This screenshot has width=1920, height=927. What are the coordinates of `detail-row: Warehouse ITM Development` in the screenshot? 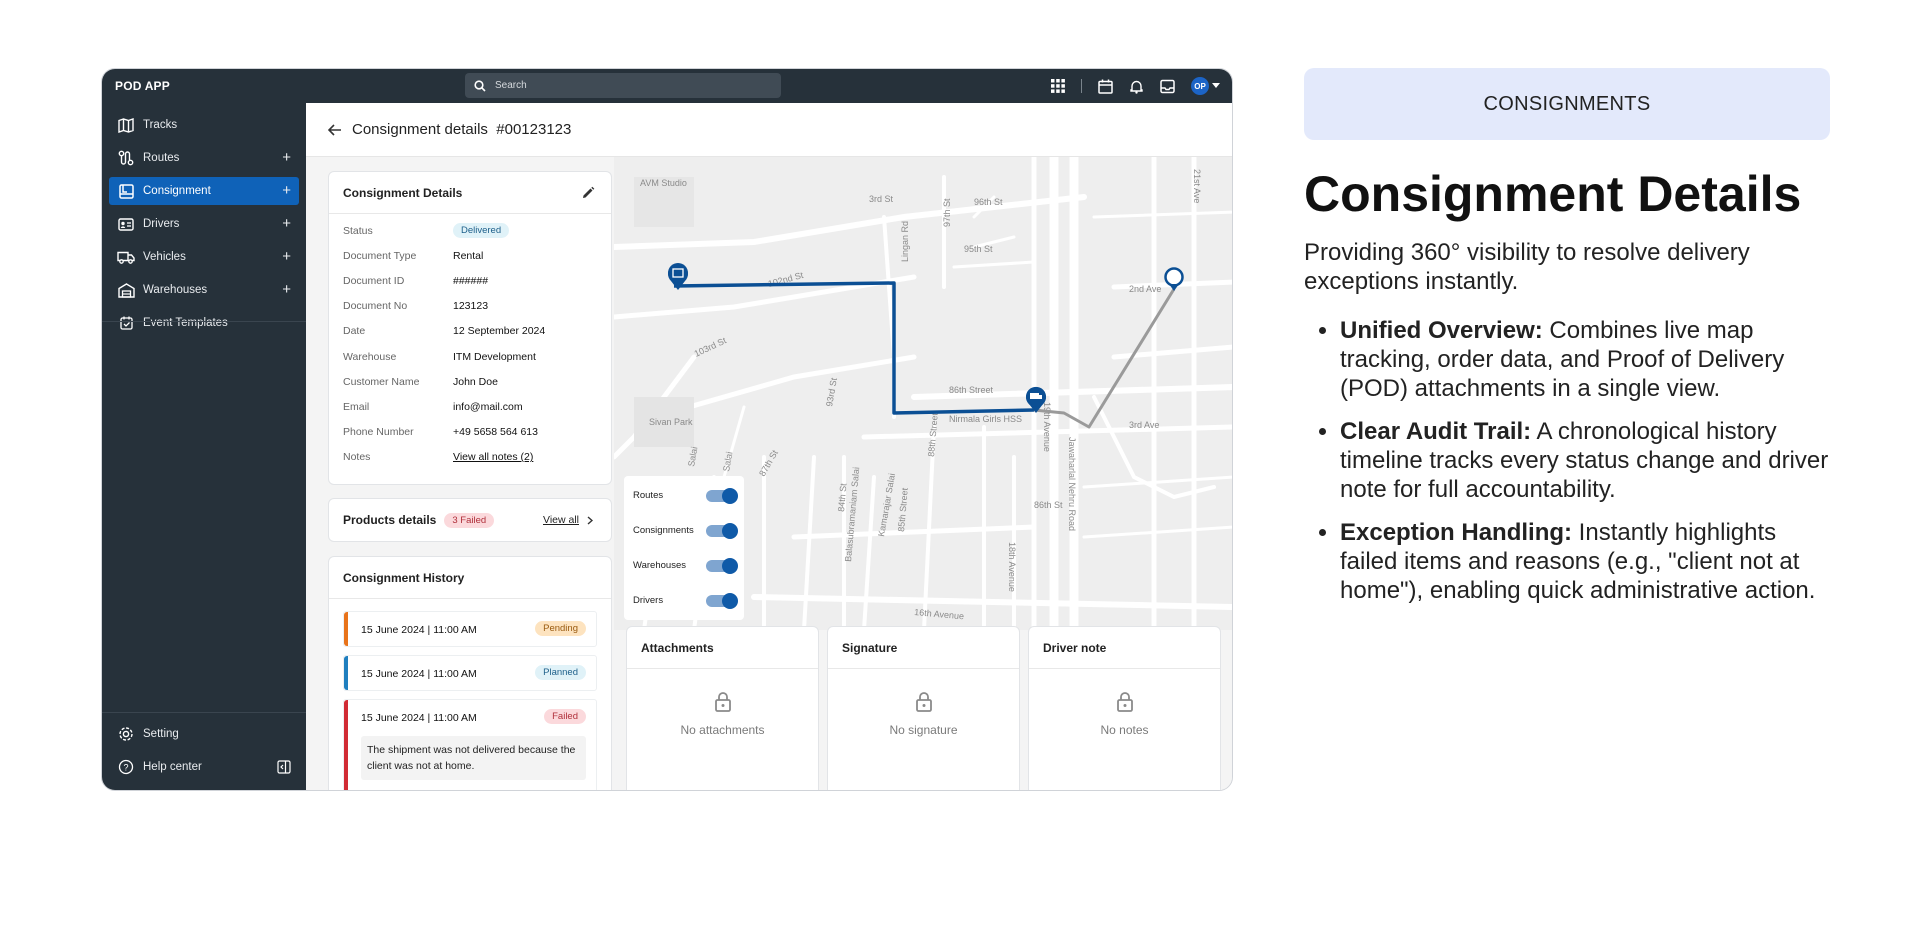 It's located at (439, 356).